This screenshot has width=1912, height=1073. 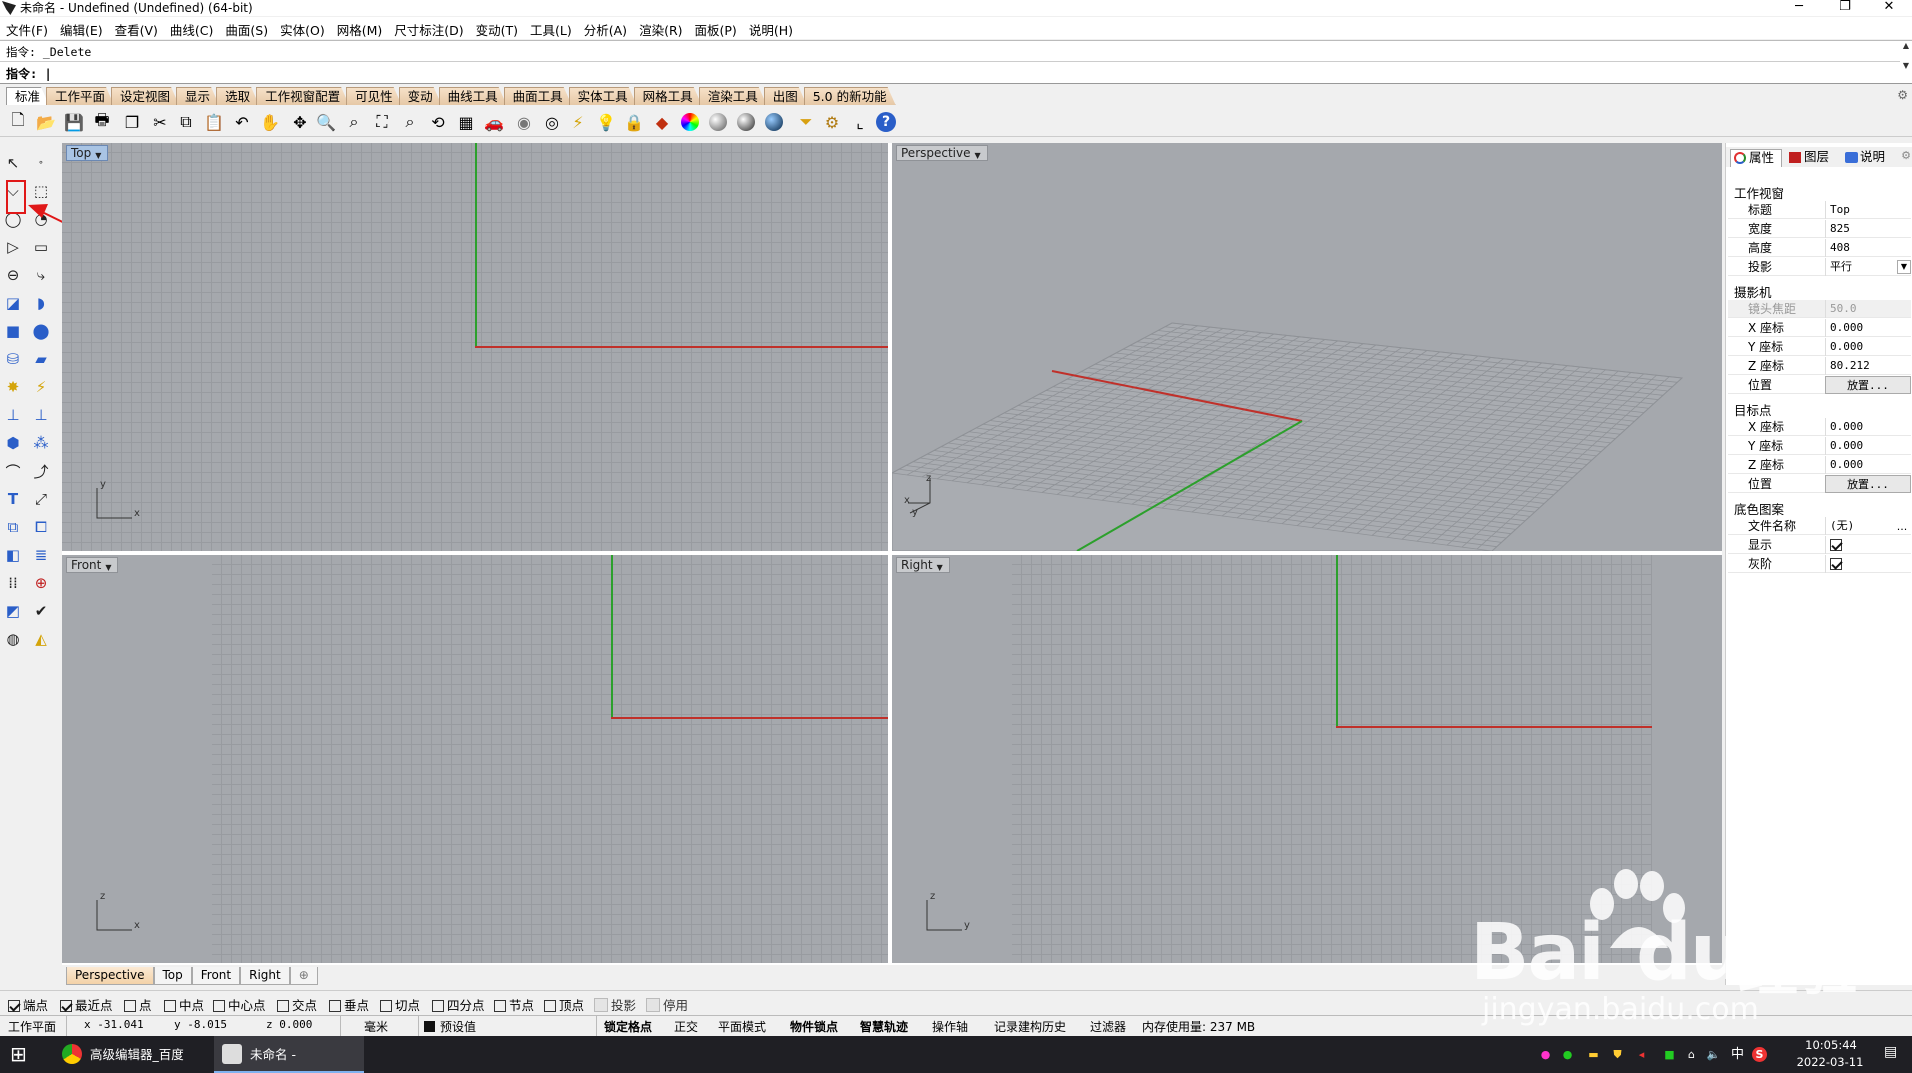 What do you see at coordinates (420, 96) in the screenshot?
I see `tab-transform: 变动` at bounding box center [420, 96].